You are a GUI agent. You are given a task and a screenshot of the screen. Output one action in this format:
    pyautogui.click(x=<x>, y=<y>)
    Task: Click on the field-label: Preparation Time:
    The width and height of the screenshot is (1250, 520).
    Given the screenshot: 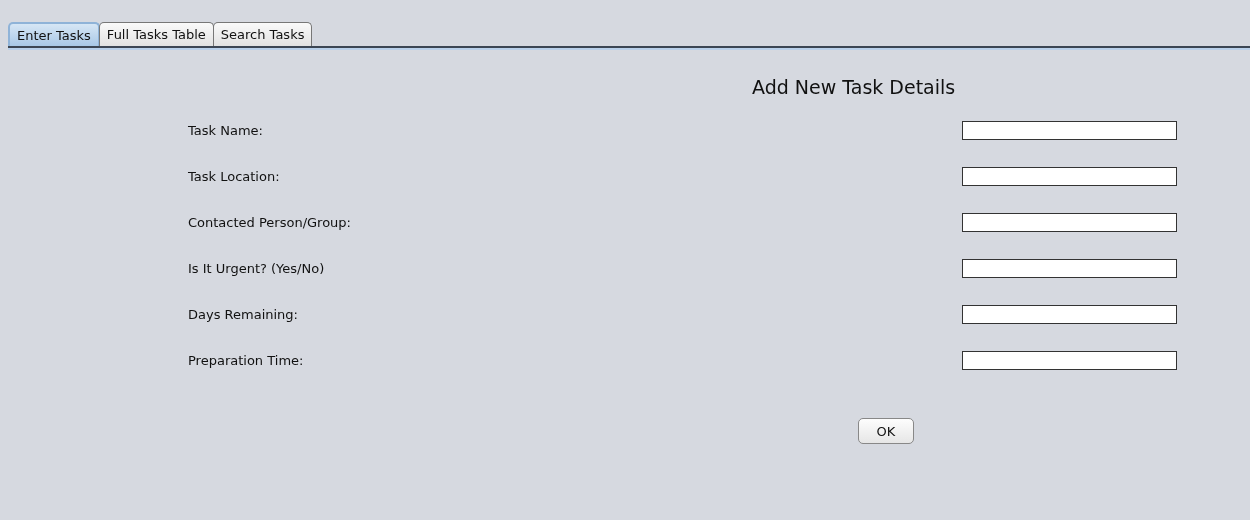 What is the action you would take?
    pyautogui.click(x=246, y=360)
    